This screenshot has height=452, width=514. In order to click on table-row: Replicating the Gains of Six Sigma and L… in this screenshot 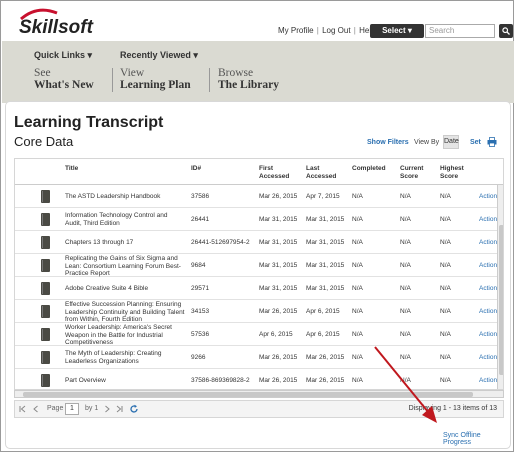, I will do `click(257, 266)`.